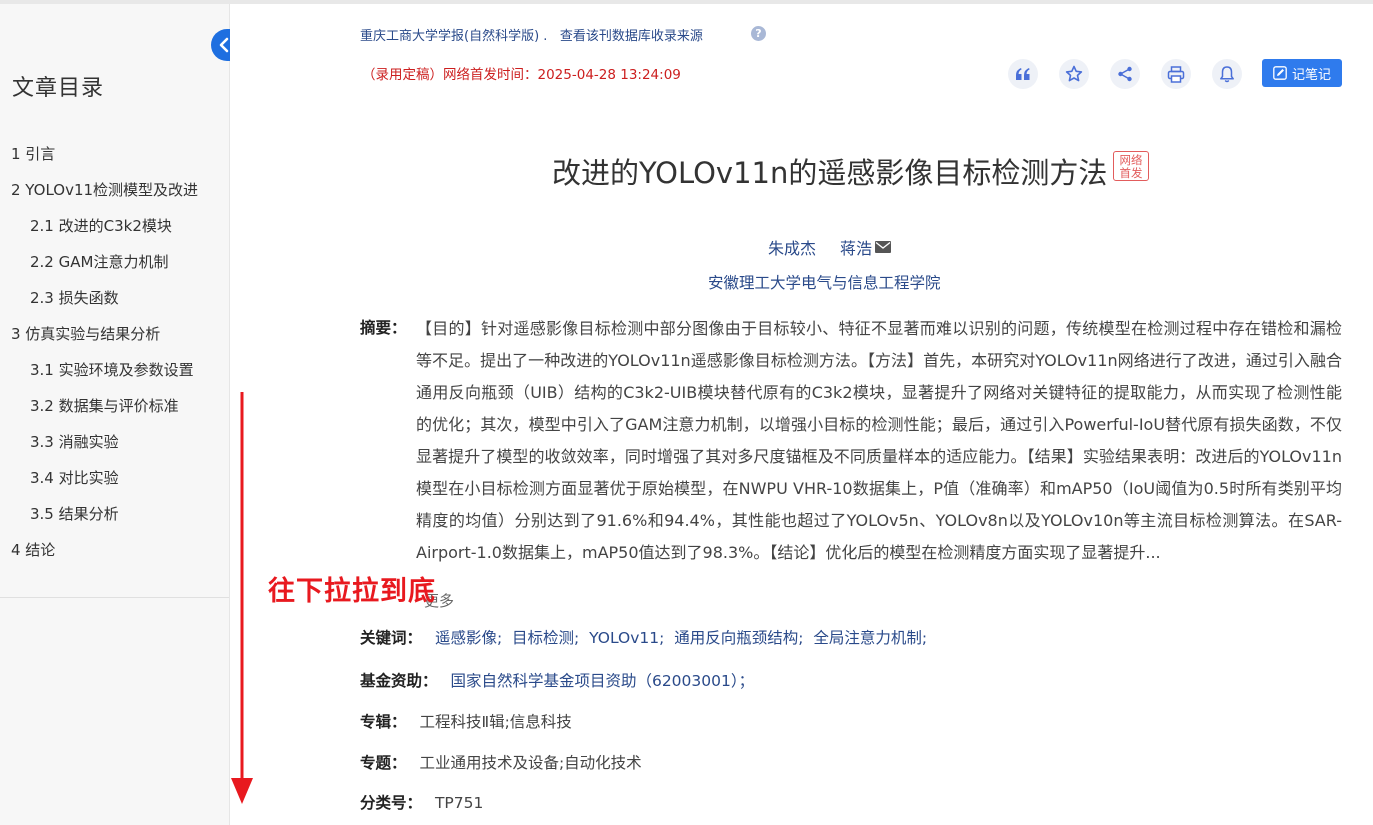 Image resolution: width=1373 pixels, height=825 pixels. What do you see at coordinates (1280, 73) in the screenshot?
I see `pencil-icon` at bounding box center [1280, 73].